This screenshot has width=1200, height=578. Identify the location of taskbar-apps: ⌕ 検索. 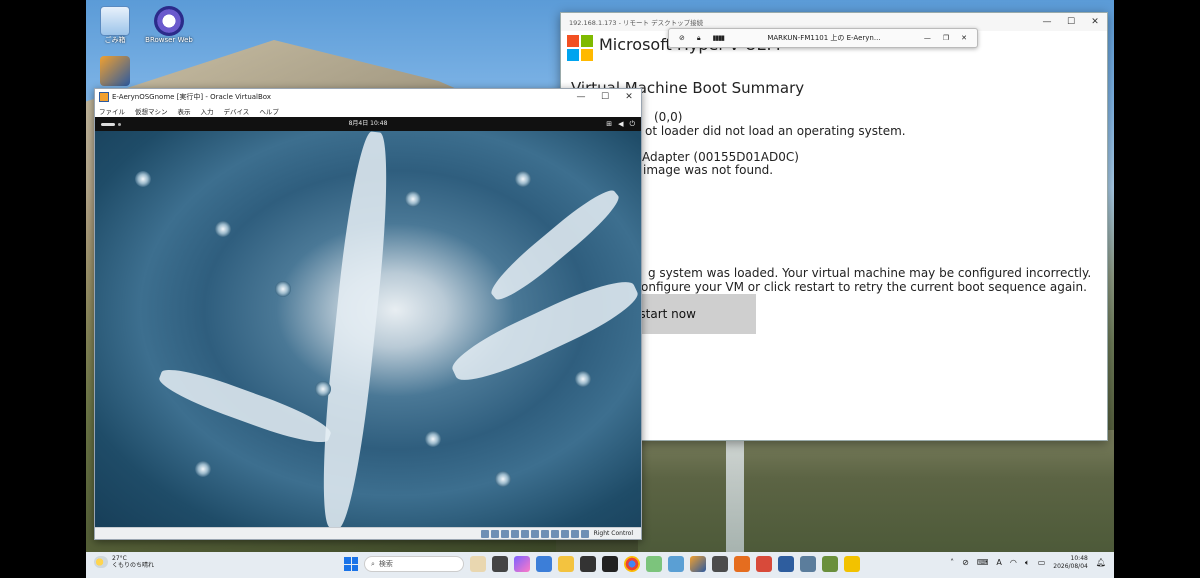
(602, 564).